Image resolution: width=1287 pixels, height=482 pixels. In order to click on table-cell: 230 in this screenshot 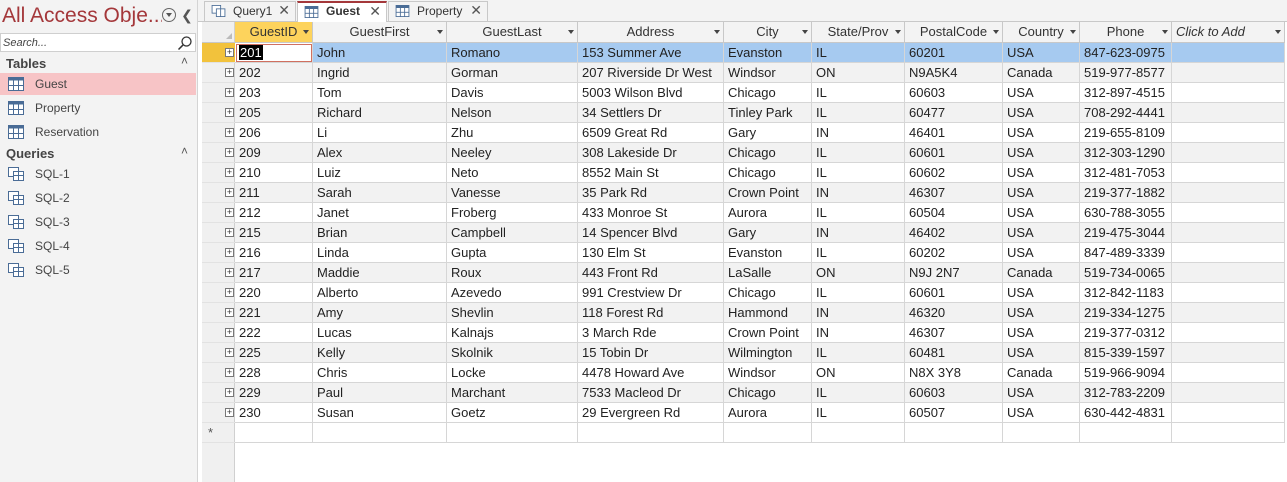, I will do `click(274, 413)`.